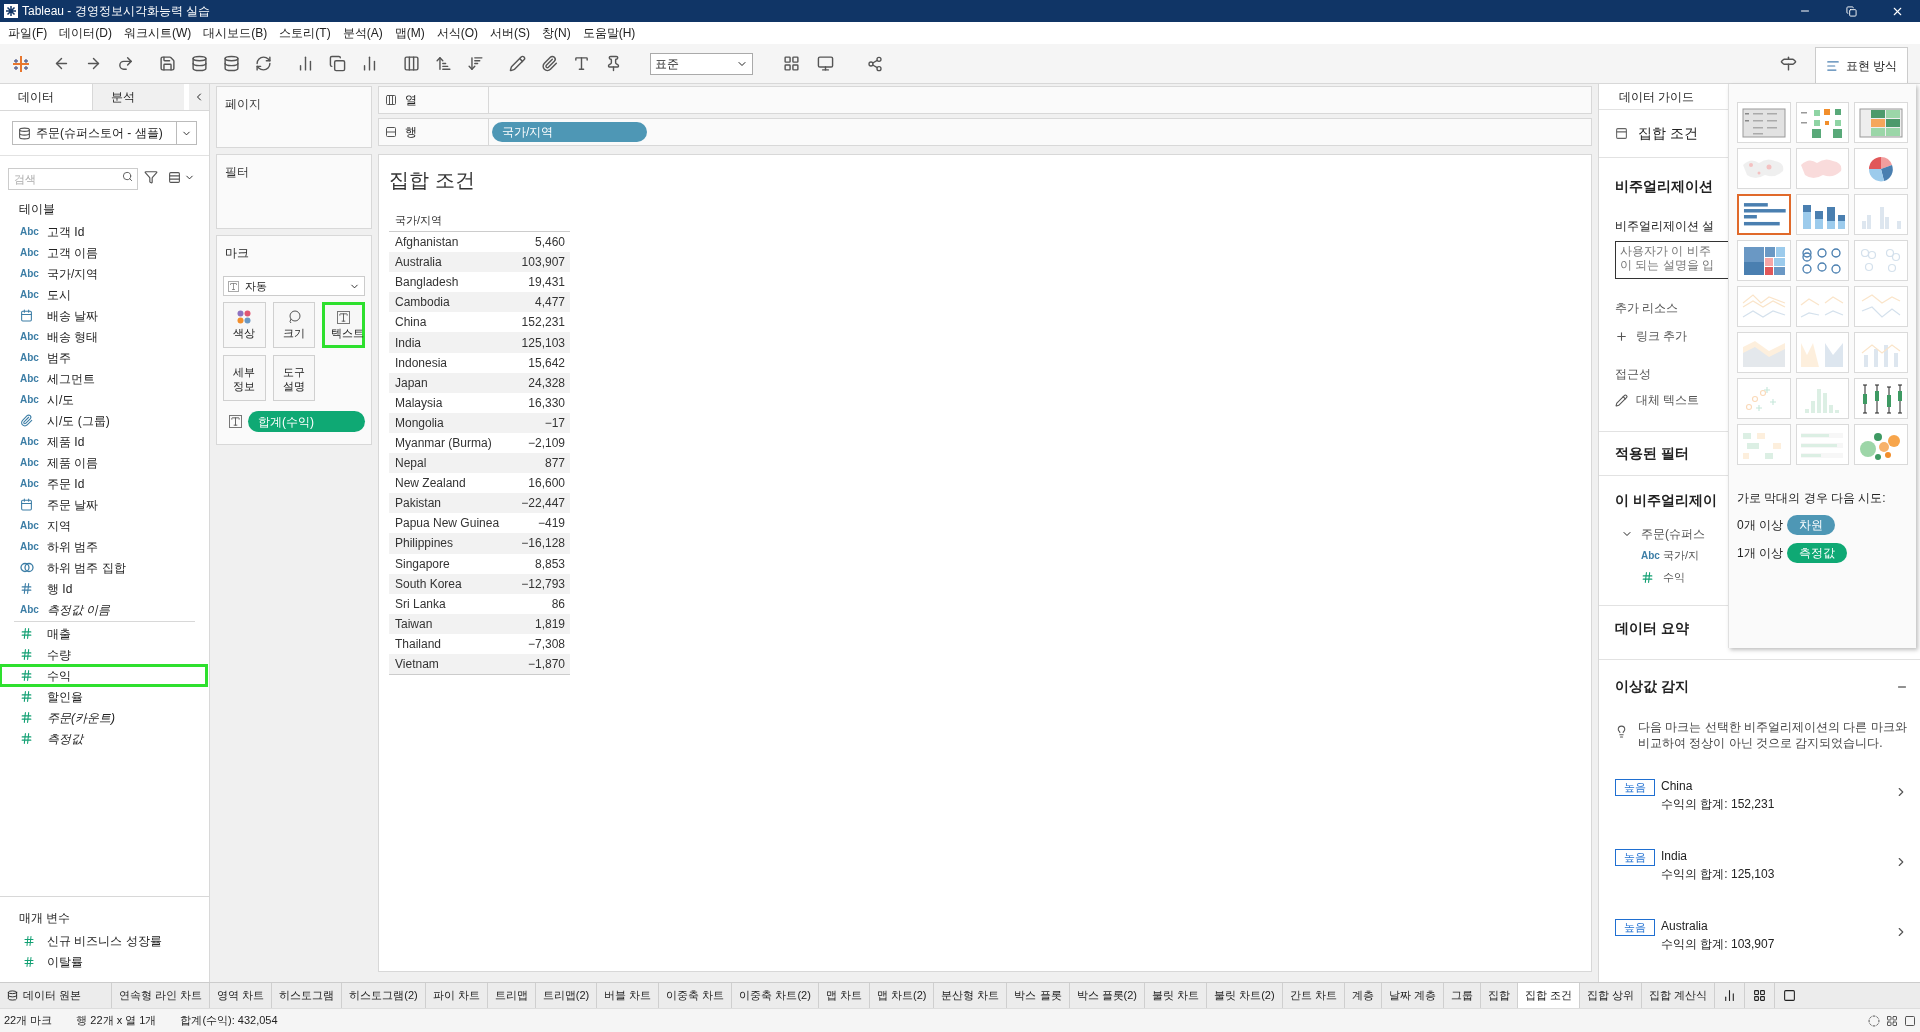 This screenshot has height=1032, width=1920. Describe the element at coordinates (1761, 935) in the screenshot. I see `outlier-item: 높음 Australia 수익의 합계: 103,907` at that location.